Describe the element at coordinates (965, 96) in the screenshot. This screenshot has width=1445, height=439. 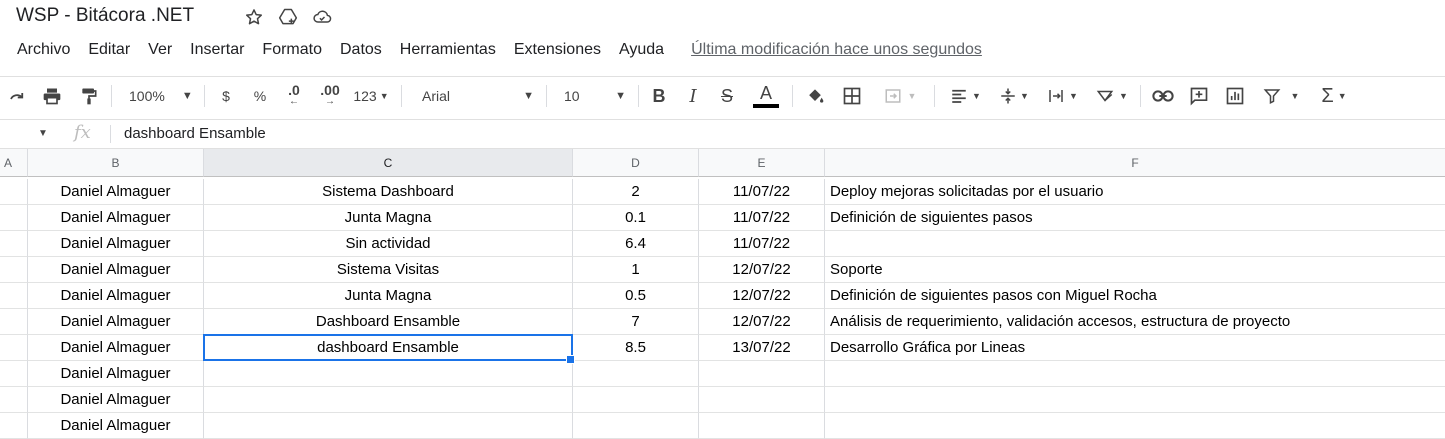
I see `horizontal-align-button: ▼` at that location.